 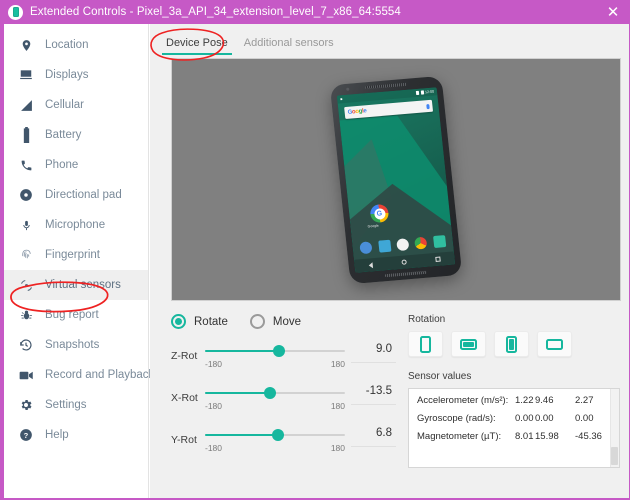 I want to click on sidebar-item-battery: Battery, so click(x=76, y=135).